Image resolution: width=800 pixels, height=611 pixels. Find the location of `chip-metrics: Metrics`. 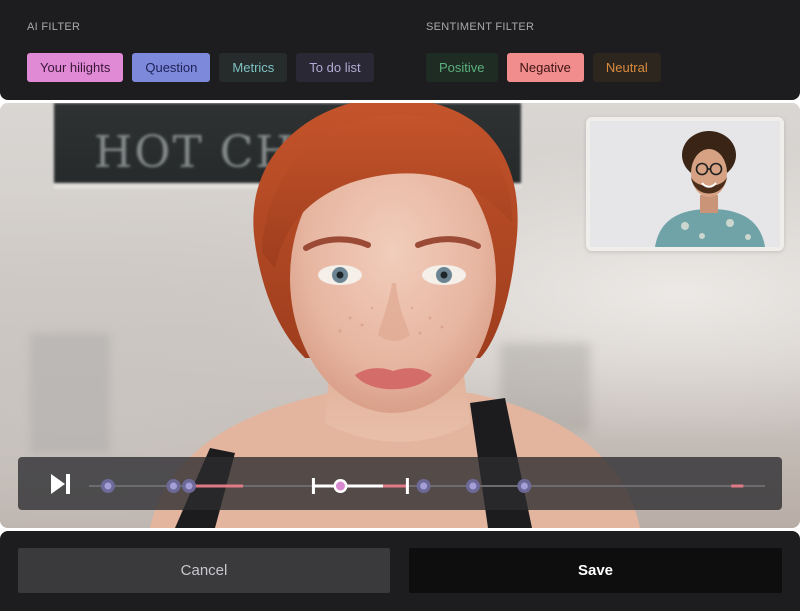

chip-metrics: Metrics is located at coordinates (253, 67).